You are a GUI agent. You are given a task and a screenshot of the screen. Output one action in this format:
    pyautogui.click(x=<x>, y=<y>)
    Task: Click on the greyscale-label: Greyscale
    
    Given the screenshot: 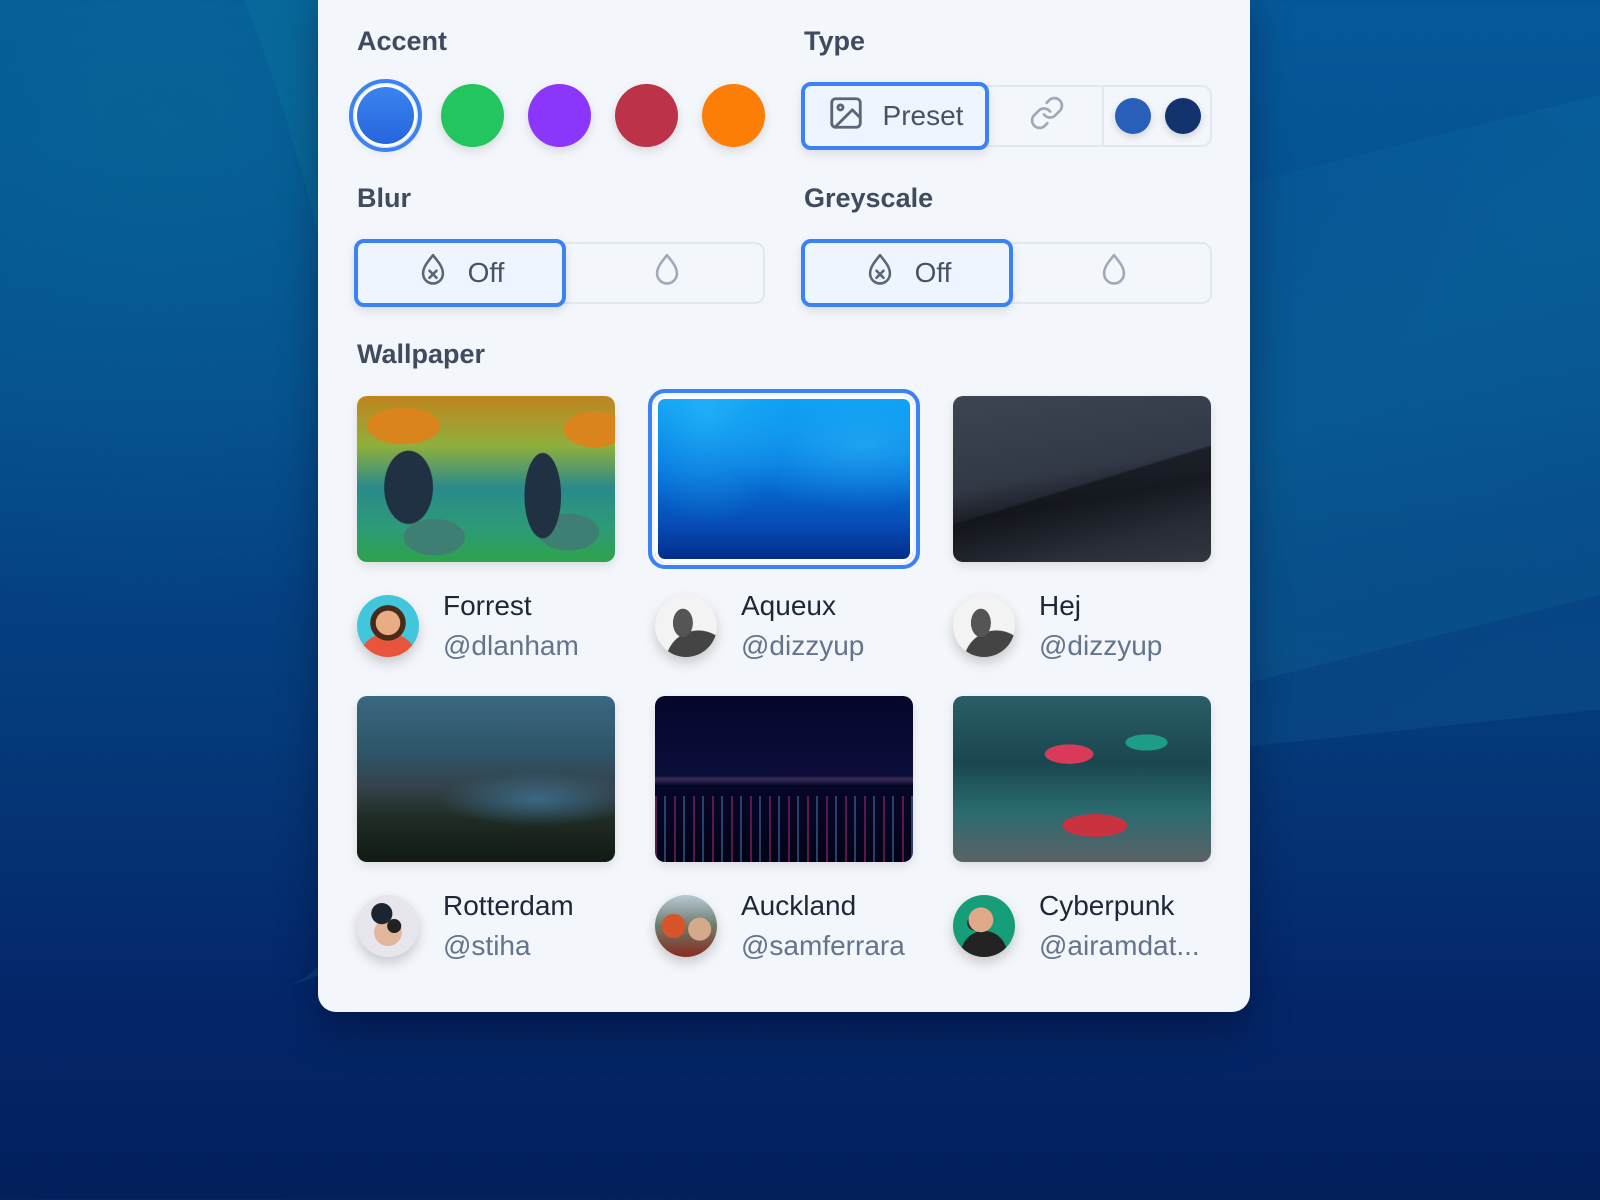 What is the action you would take?
    pyautogui.click(x=869, y=198)
    